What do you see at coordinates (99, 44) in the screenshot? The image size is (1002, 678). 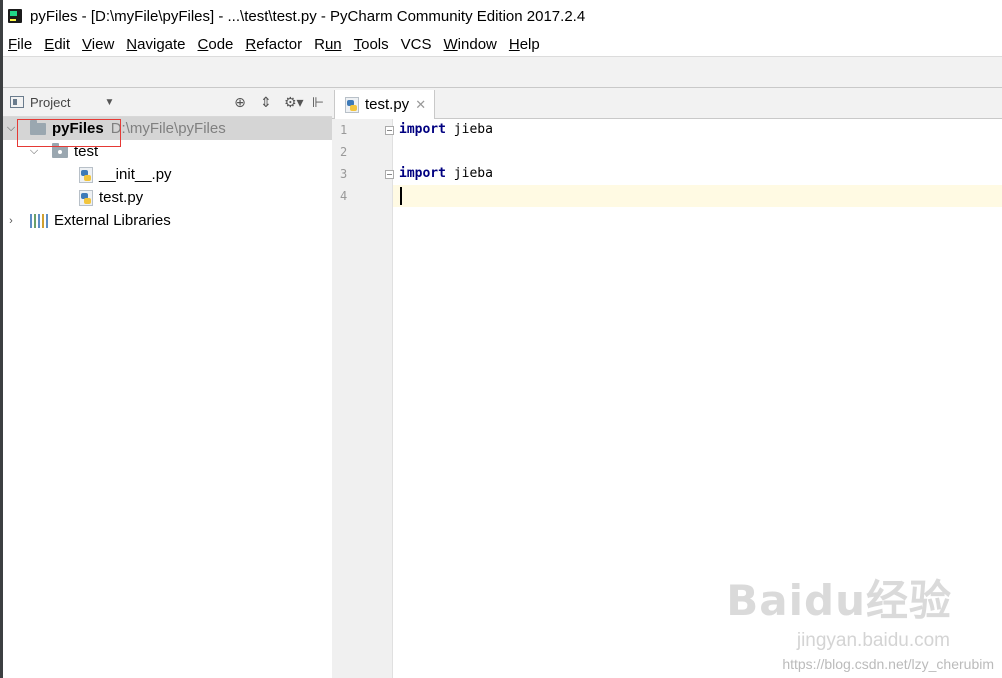 I see `menu-view: View` at bounding box center [99, 44].